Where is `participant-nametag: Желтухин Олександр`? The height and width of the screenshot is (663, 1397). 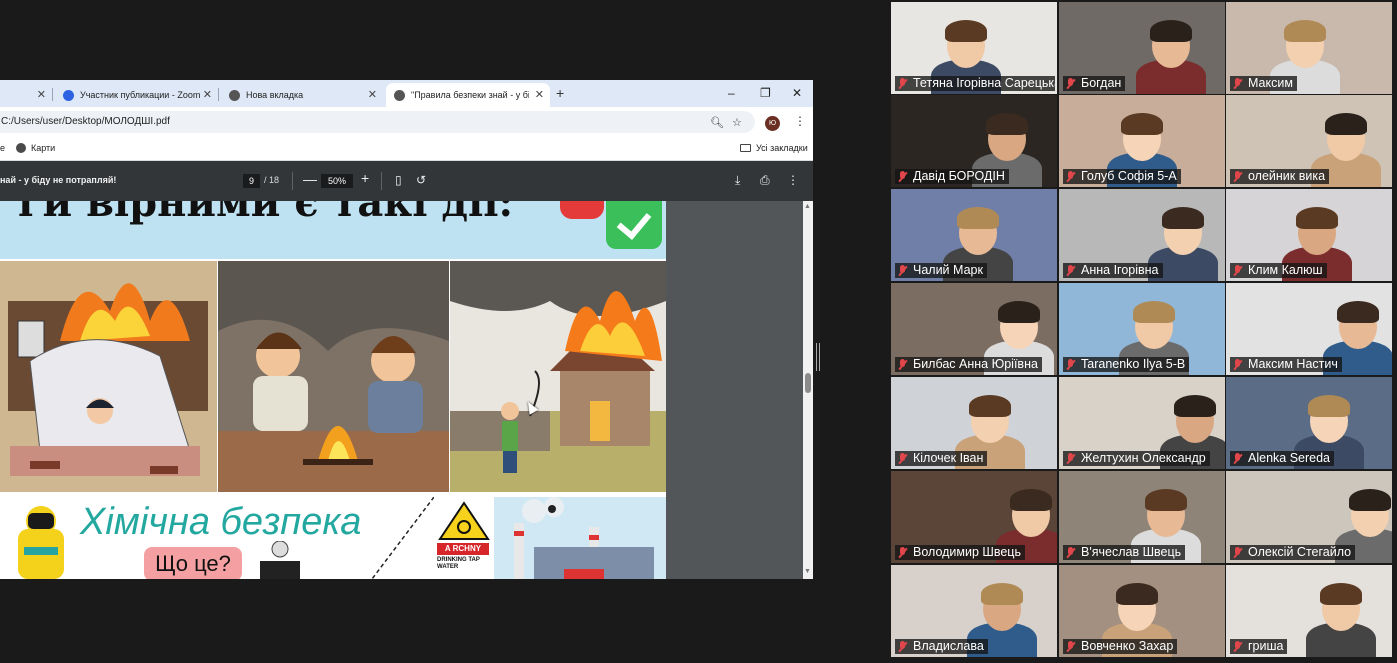
participant-nametag: Желтухин Олександр is located at coordinates (1136, 458).